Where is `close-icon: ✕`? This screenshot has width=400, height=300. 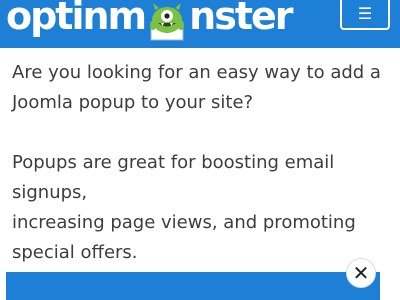 close-icon: ✕ is located at coordinates (361, 273).